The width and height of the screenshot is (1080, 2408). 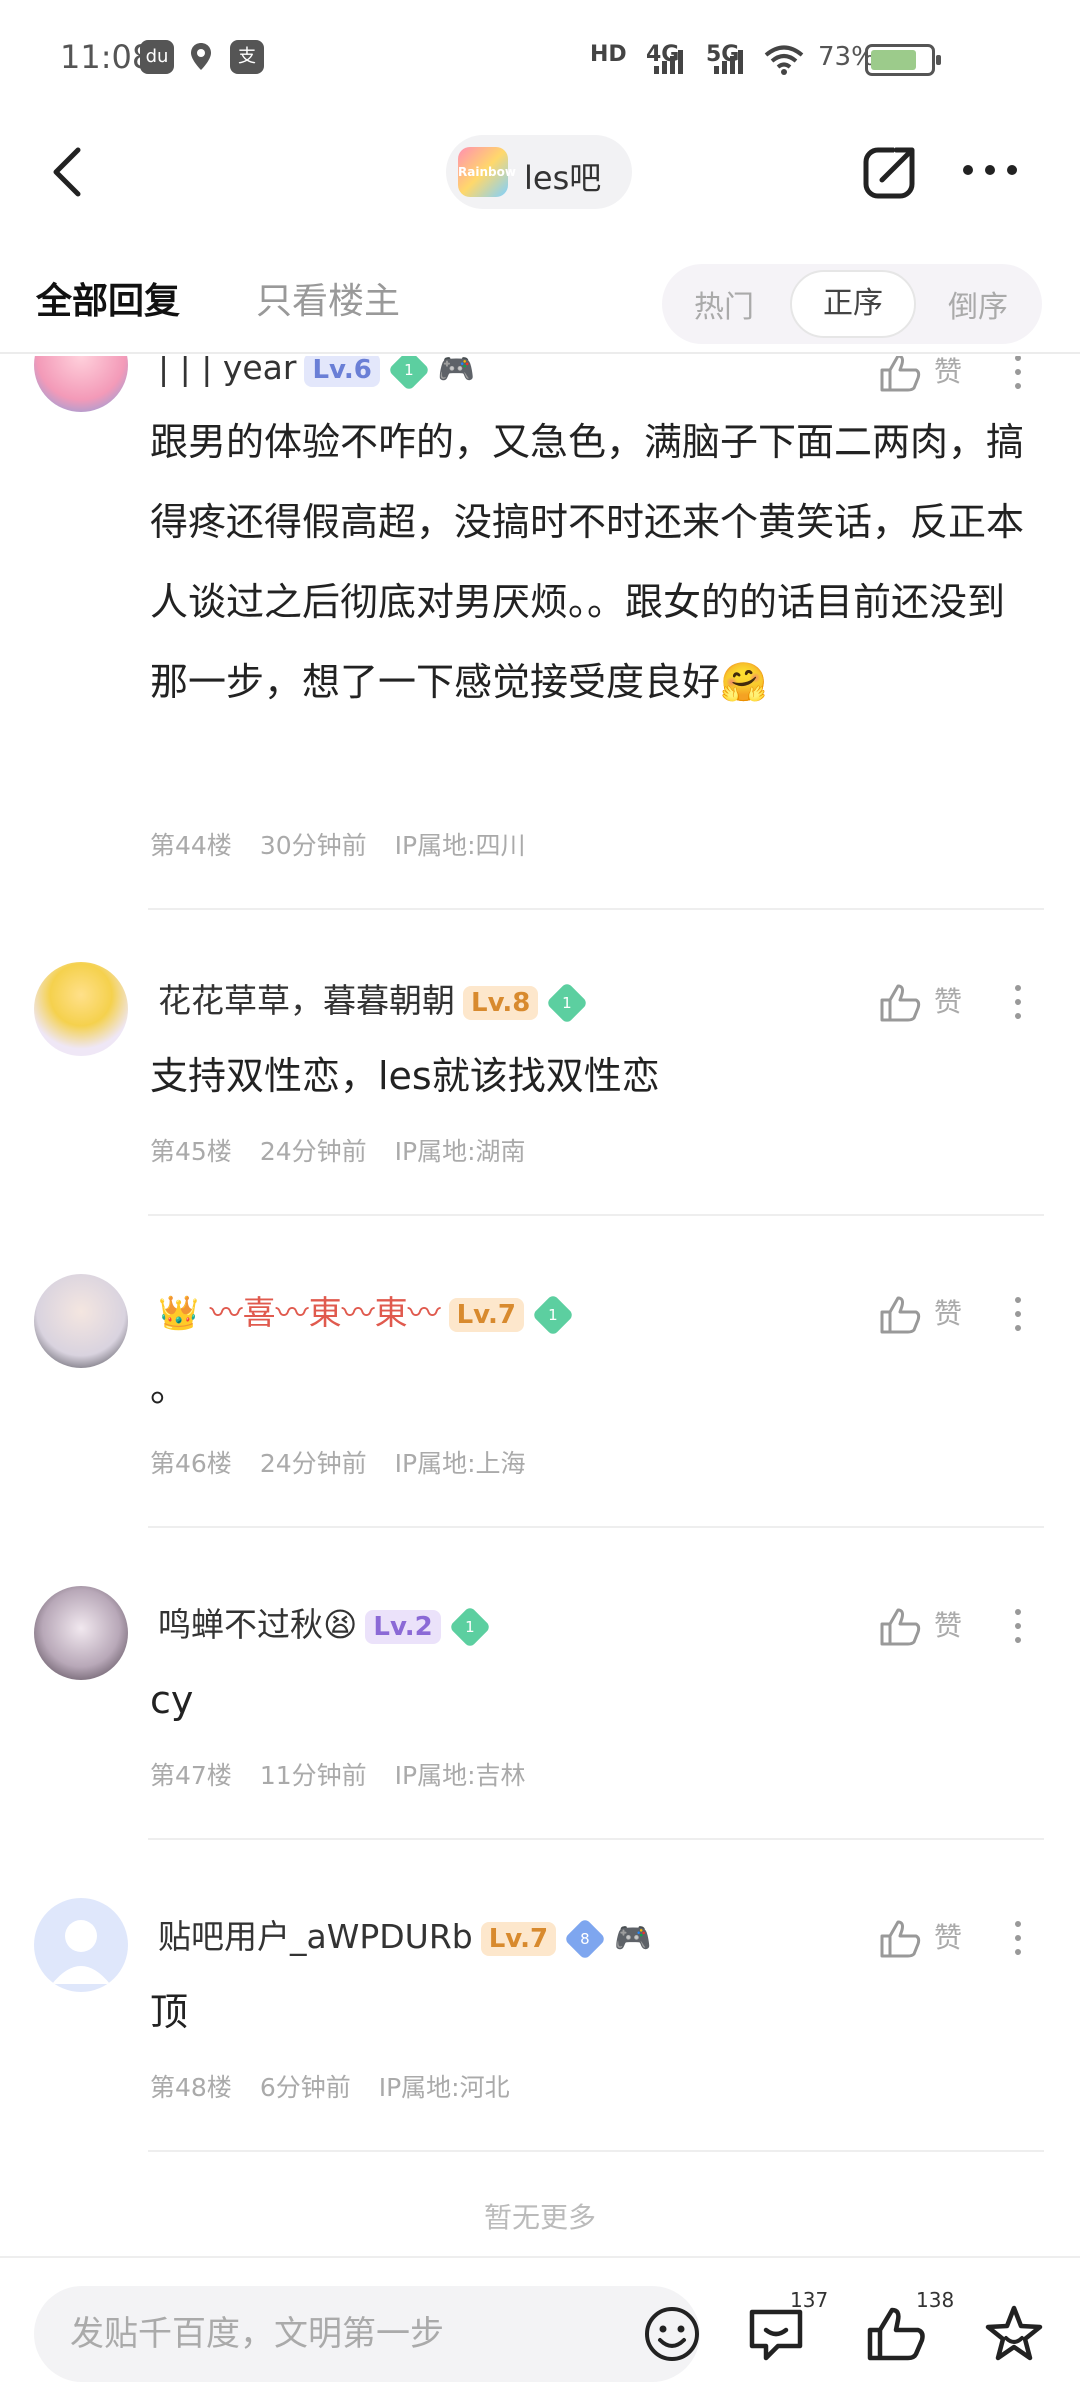 What do you see at coordinates (172, 1700) in the screenshot?
I see `reply-content: cy` at bounding box center [172, 1700].